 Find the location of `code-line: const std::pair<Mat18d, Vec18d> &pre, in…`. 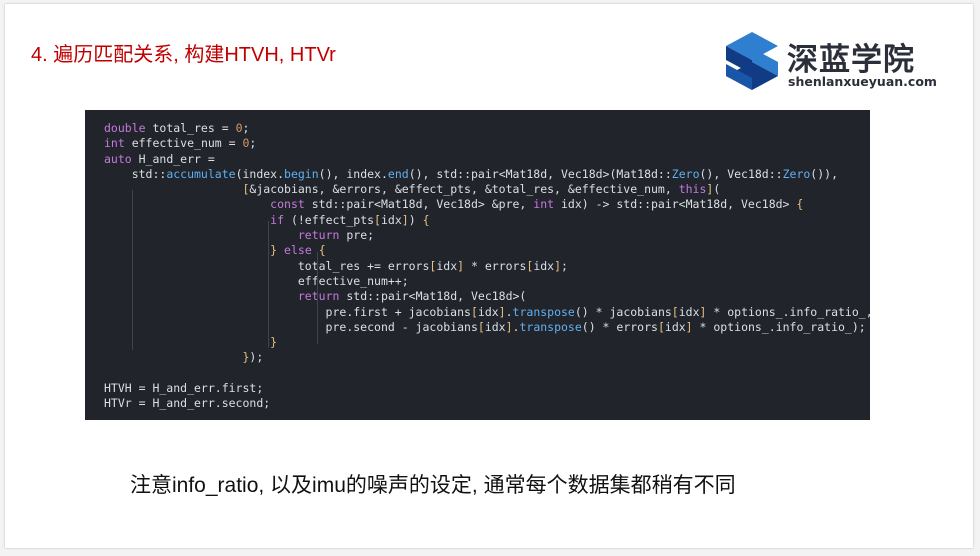

code-line: const std::pair<Mat18d, Vec18d> &pre, in… is located at coordinates (537, 204).